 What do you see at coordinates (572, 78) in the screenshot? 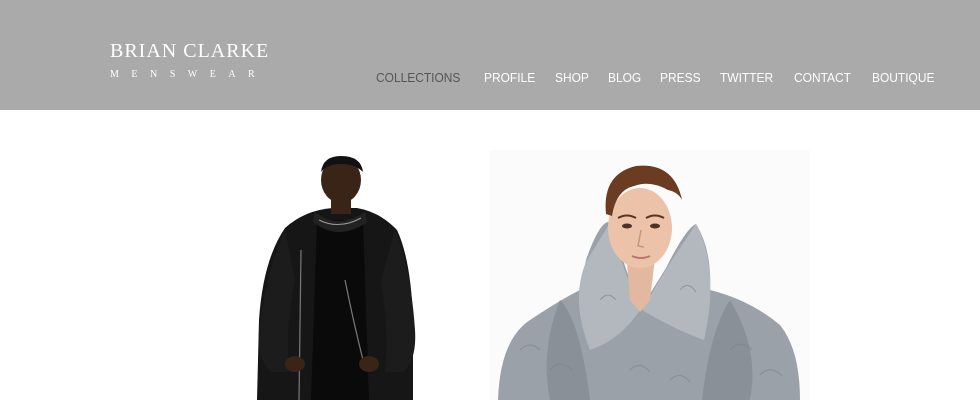
I see `nav-item-shop: SHOP` at bounding box center [572, 78].